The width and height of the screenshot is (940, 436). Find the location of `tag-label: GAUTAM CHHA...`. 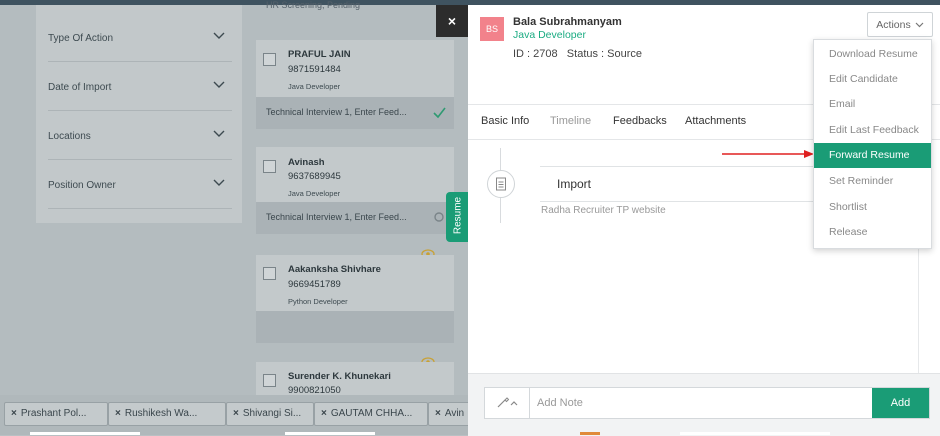

tag-label: GAUTAM CHHA... is located at coordinates (371, 413).